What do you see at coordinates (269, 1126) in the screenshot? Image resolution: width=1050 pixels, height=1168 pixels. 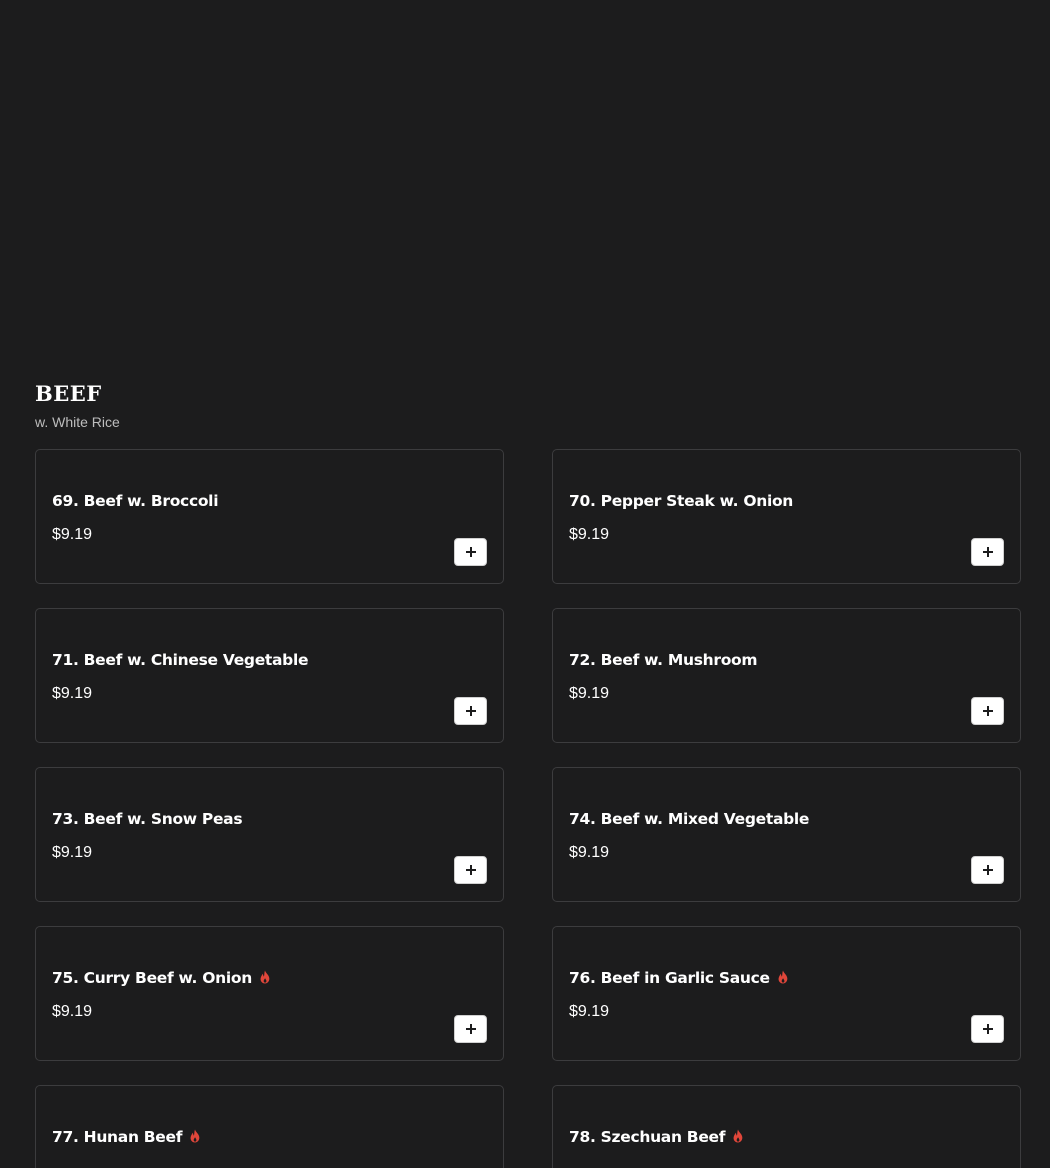 I see `menu-item-card: 77. Hunan Beef` at bounding box center [269, 1126].